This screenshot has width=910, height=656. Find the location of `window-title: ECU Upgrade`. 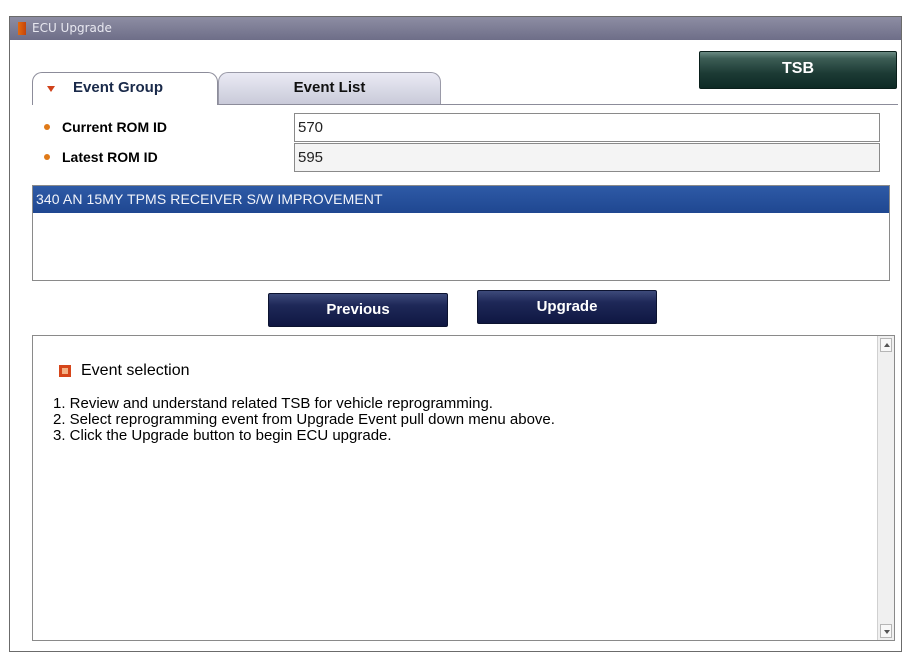

window-title: ECU Upgrade is located at coordinates (72, 28).